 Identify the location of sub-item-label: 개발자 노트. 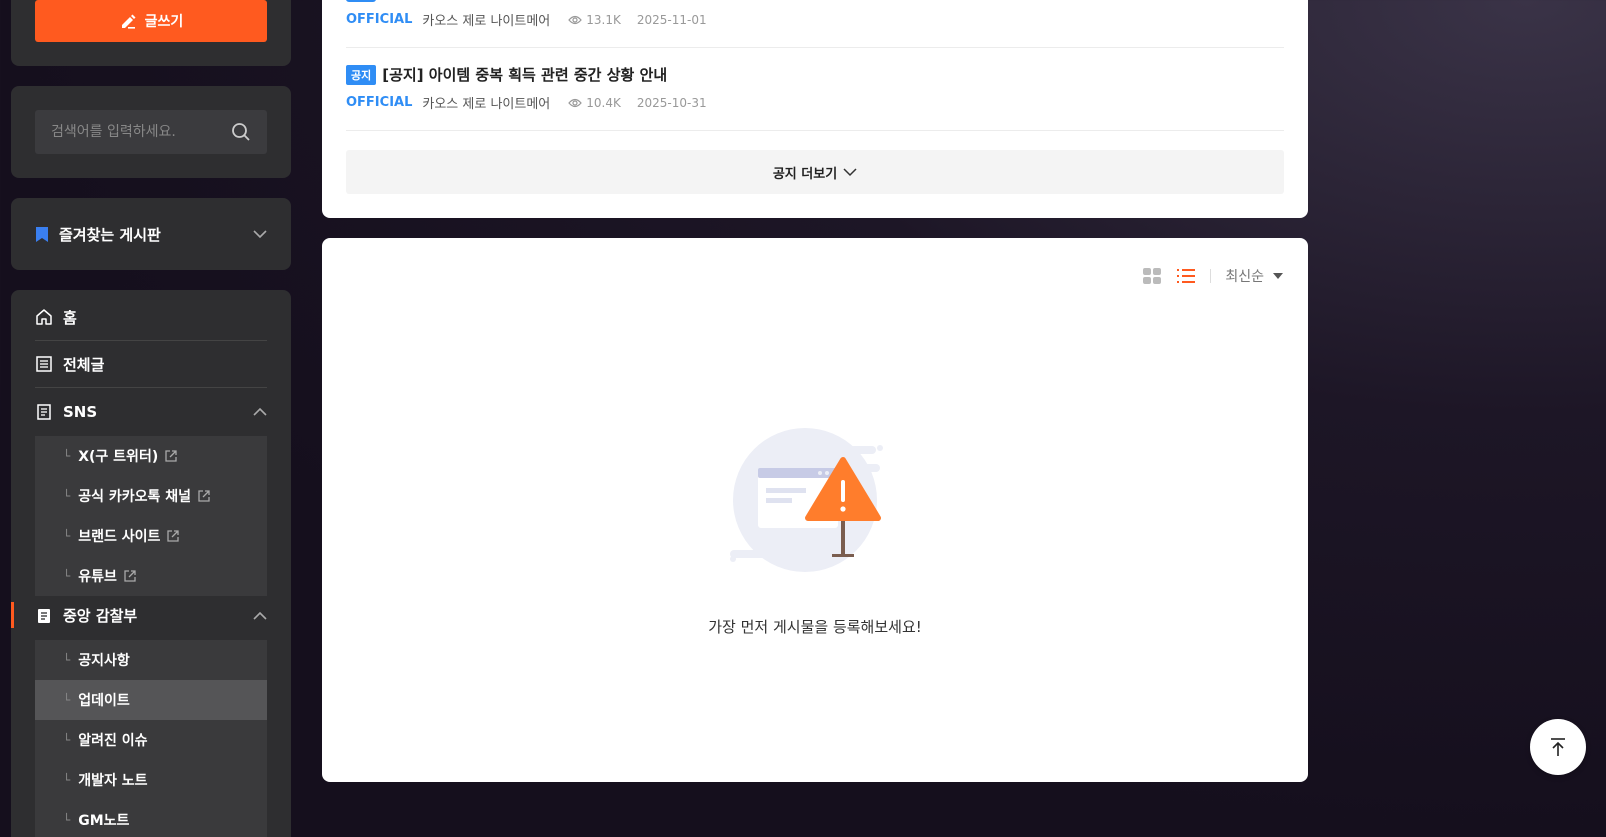
(113, 781).